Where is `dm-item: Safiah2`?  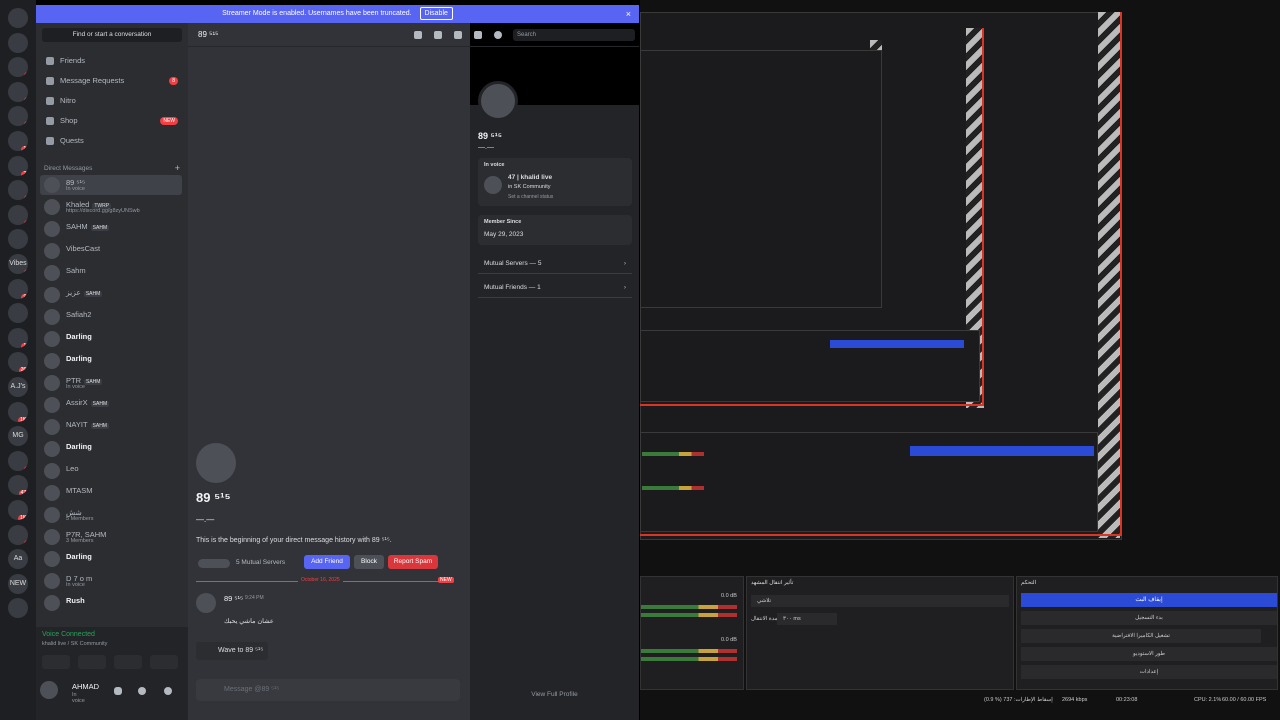 dm-item: Safiah2 is located at coordinates (111, 317).